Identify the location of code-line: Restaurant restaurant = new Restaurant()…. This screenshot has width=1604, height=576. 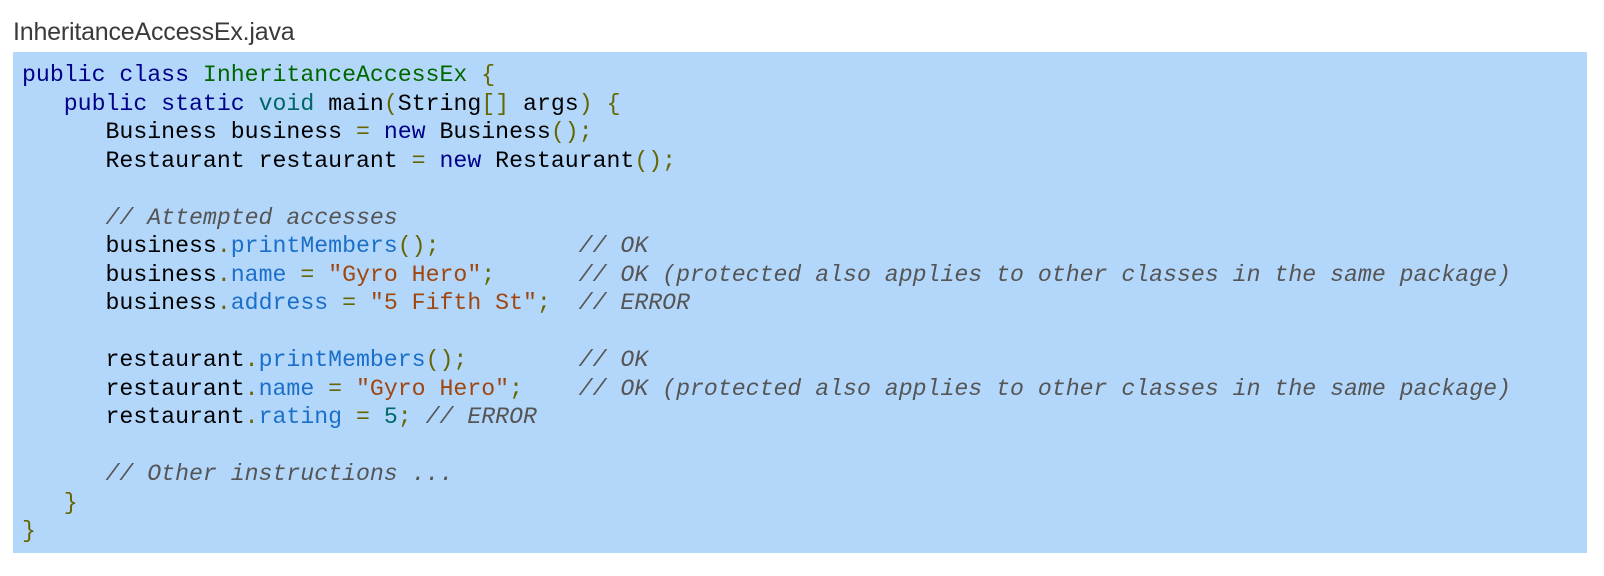
(391, 160).